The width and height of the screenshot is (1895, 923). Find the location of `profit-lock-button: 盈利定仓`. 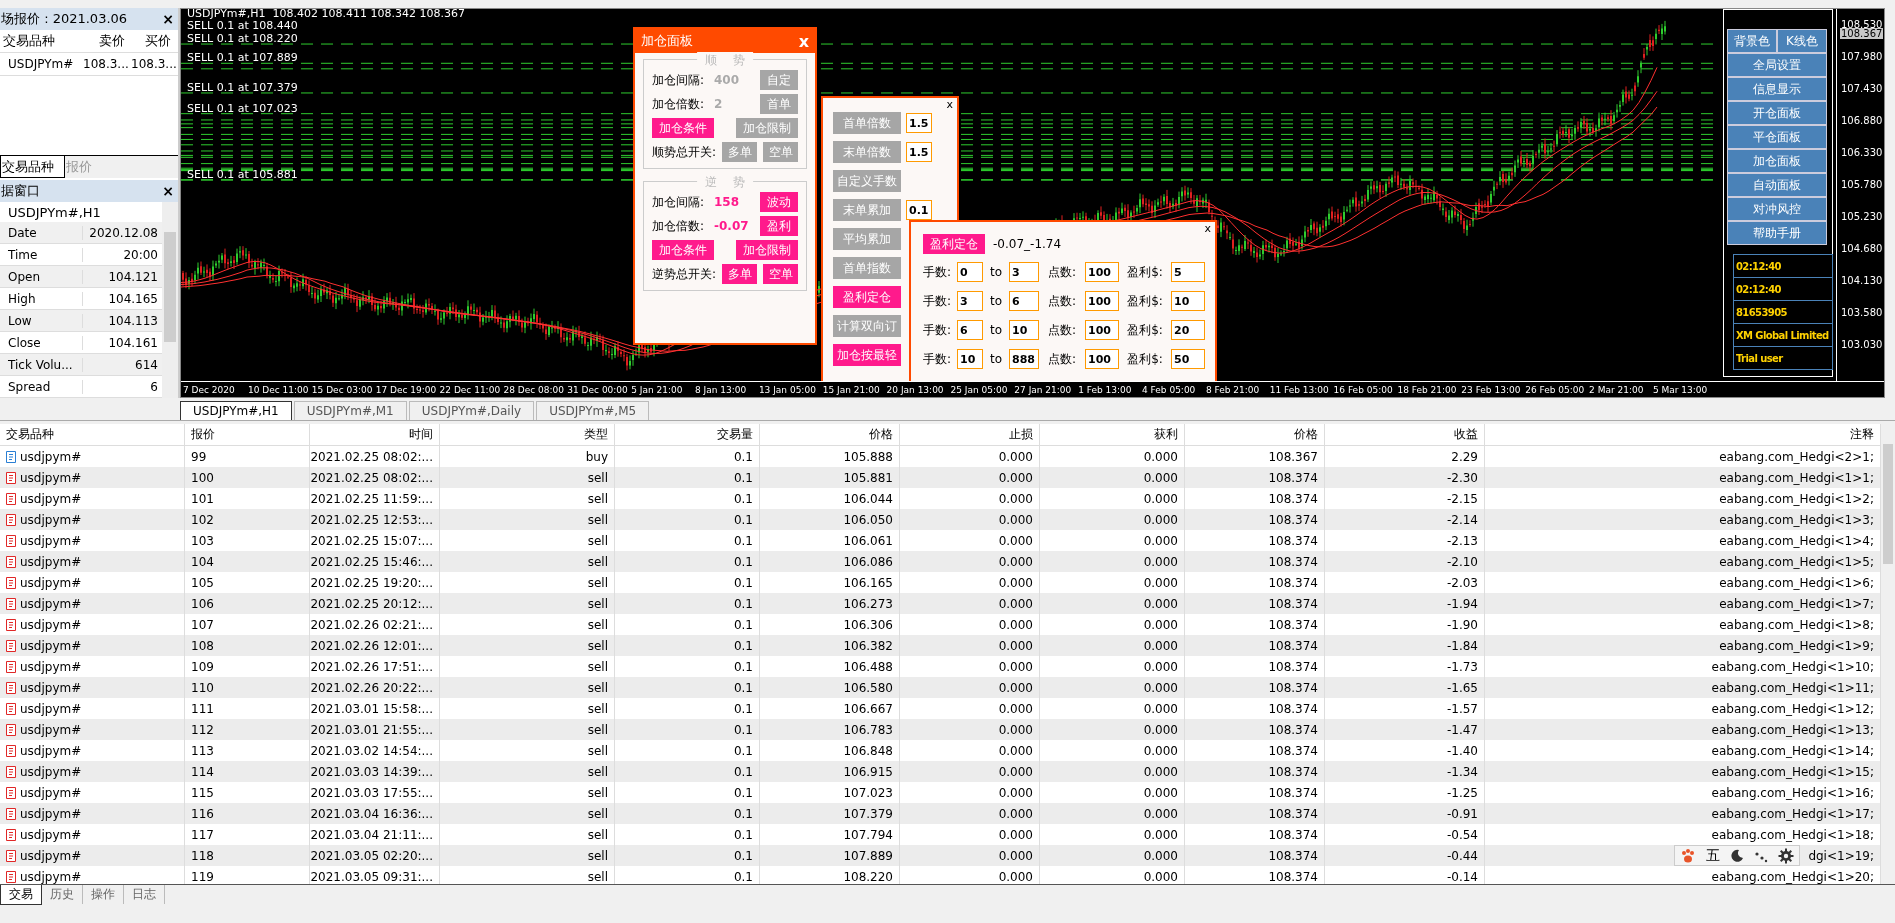

profit-lock-button: 盈利定仓 is located at coordinates (954, 244).